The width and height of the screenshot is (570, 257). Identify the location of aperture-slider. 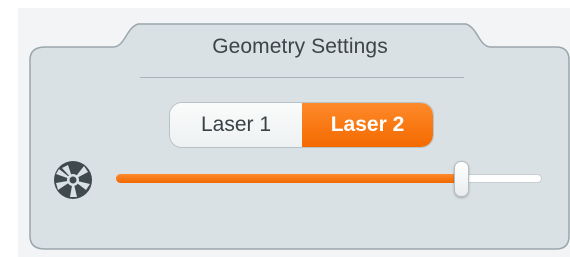
(330, 180).